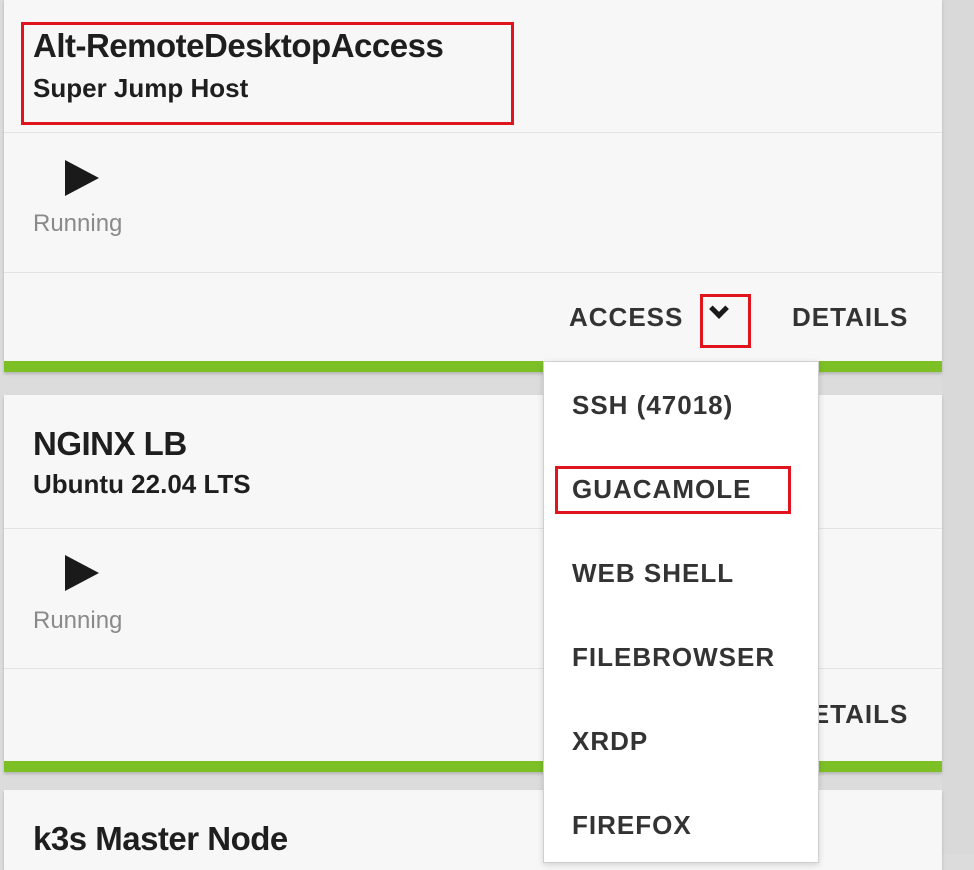 This screenshot has width=974, height=870. I want to click on menu-item-web-shell: WEB SHELL, so click(653, 573).